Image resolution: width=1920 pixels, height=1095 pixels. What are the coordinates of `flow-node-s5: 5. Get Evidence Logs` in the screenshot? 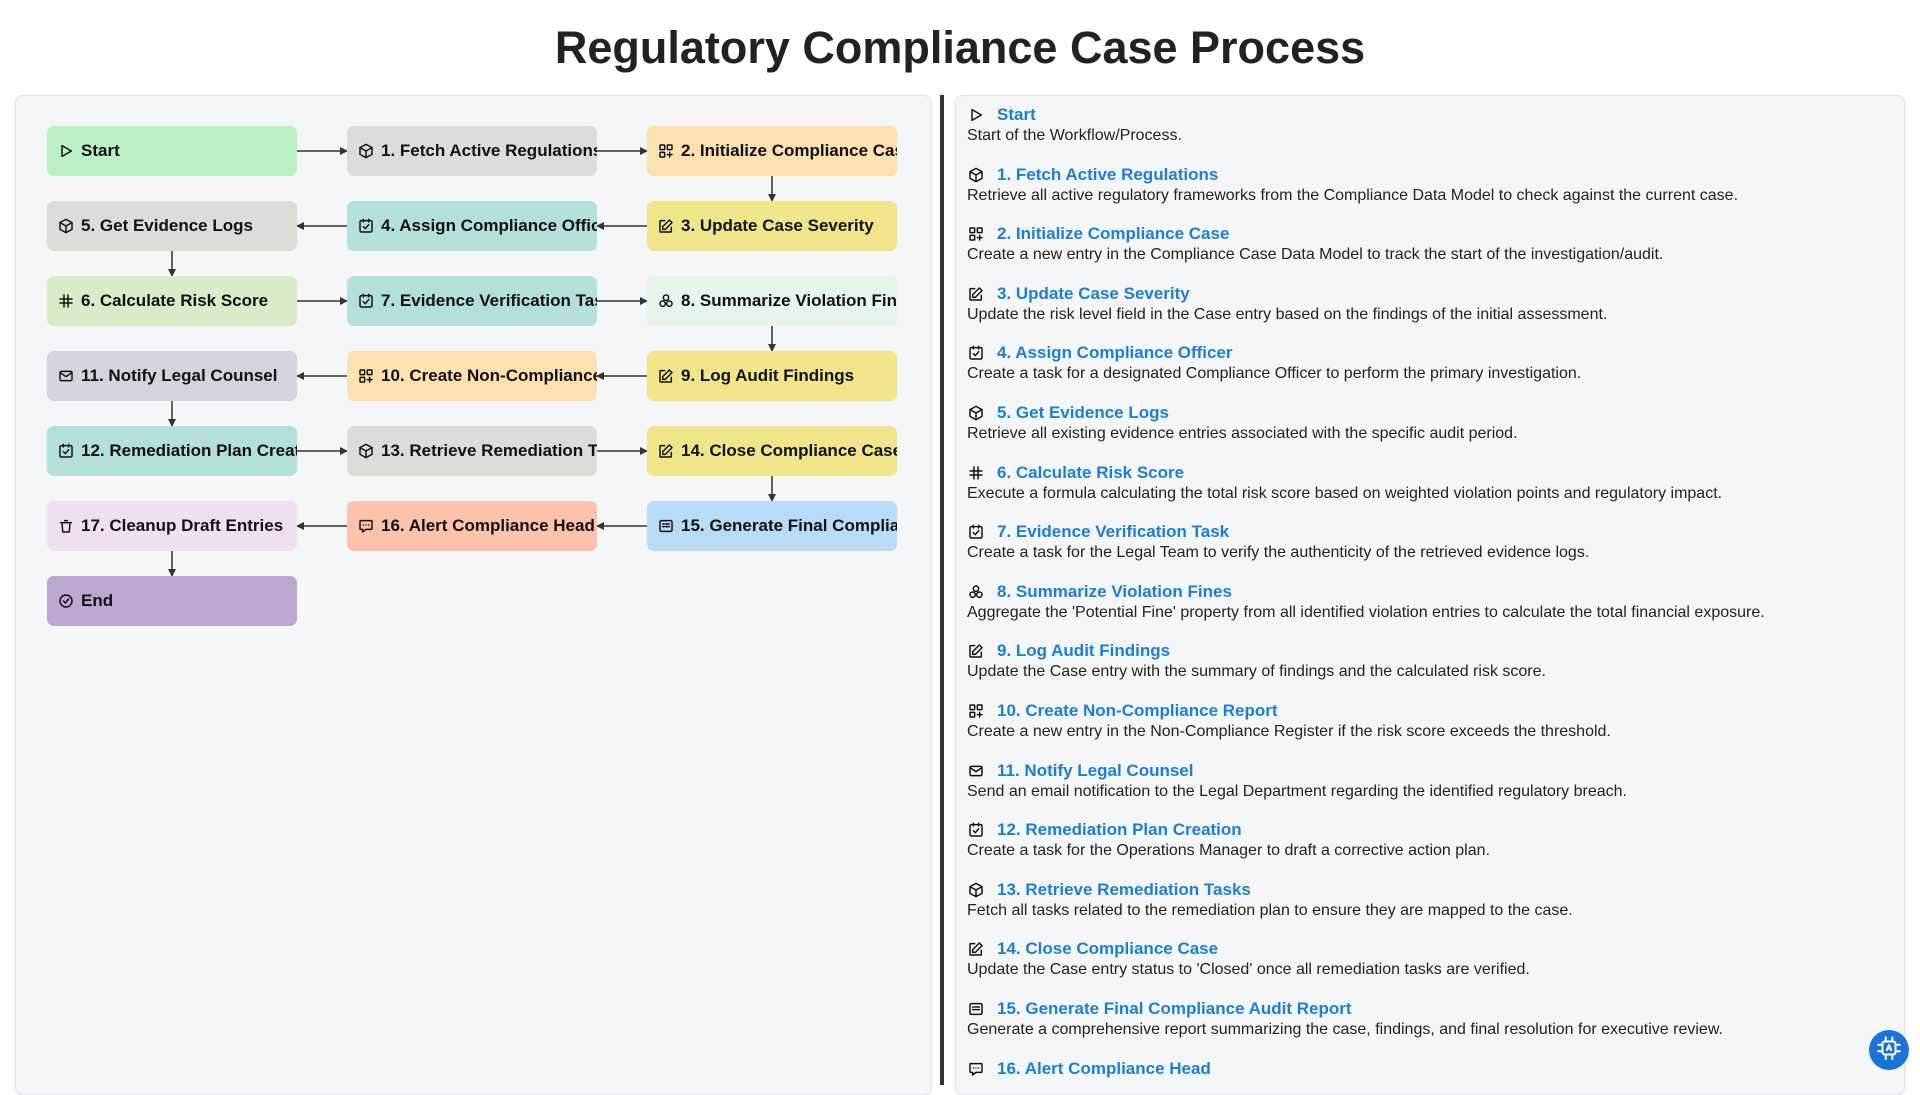 It's located at (172, 226).